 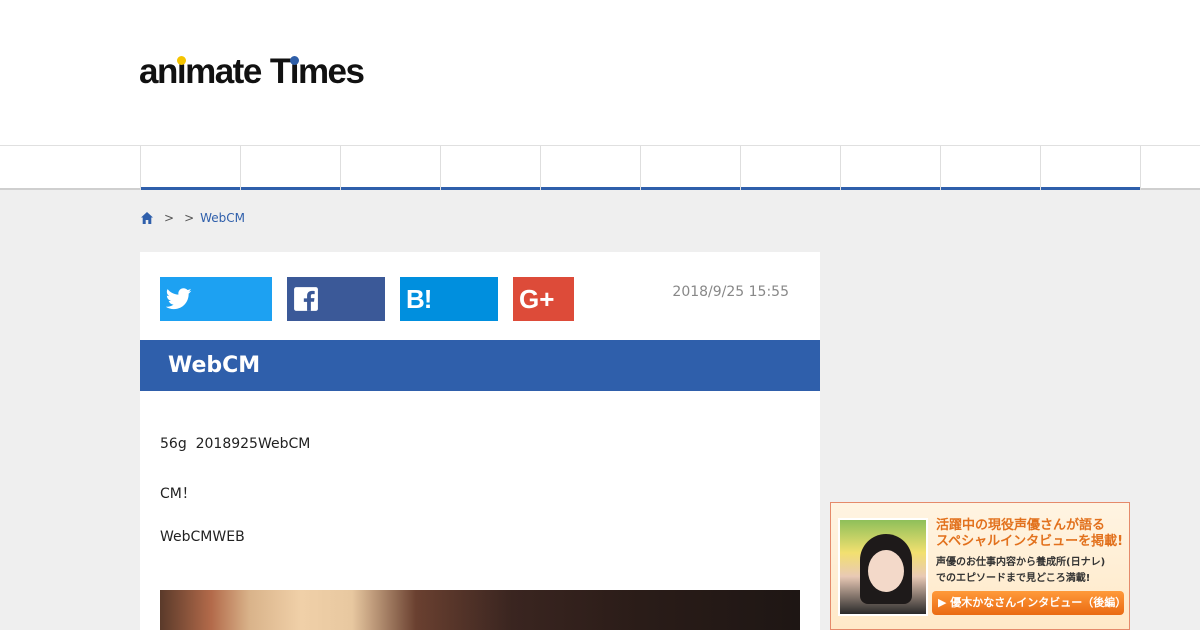 I want to click on ad-subtext-line: でのエピソードまで見どころ満載!, so click(x=1013, y=578).